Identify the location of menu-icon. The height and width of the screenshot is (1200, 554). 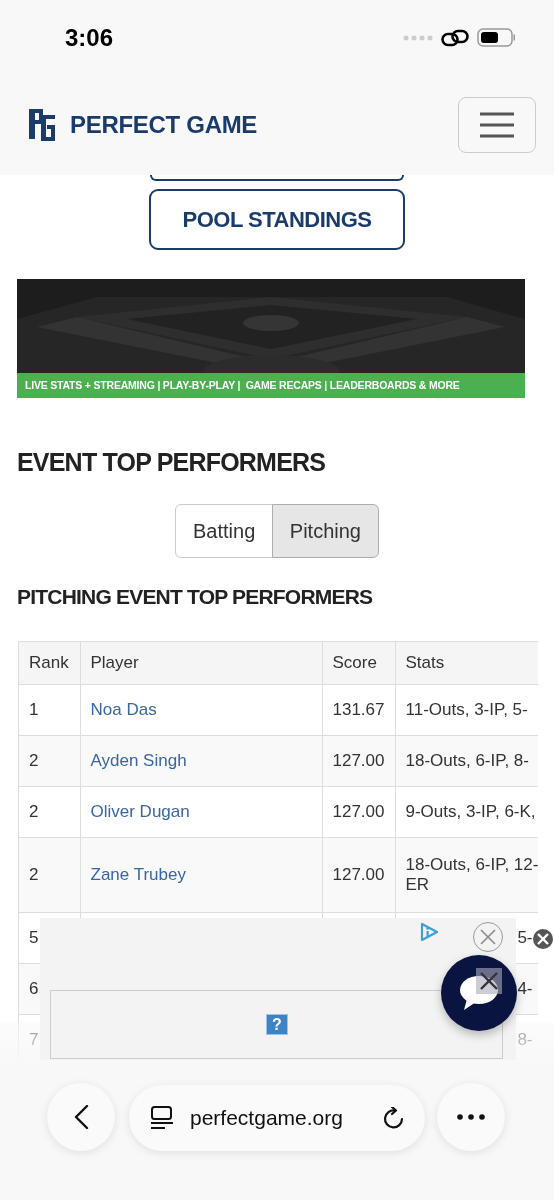
(497, 125).